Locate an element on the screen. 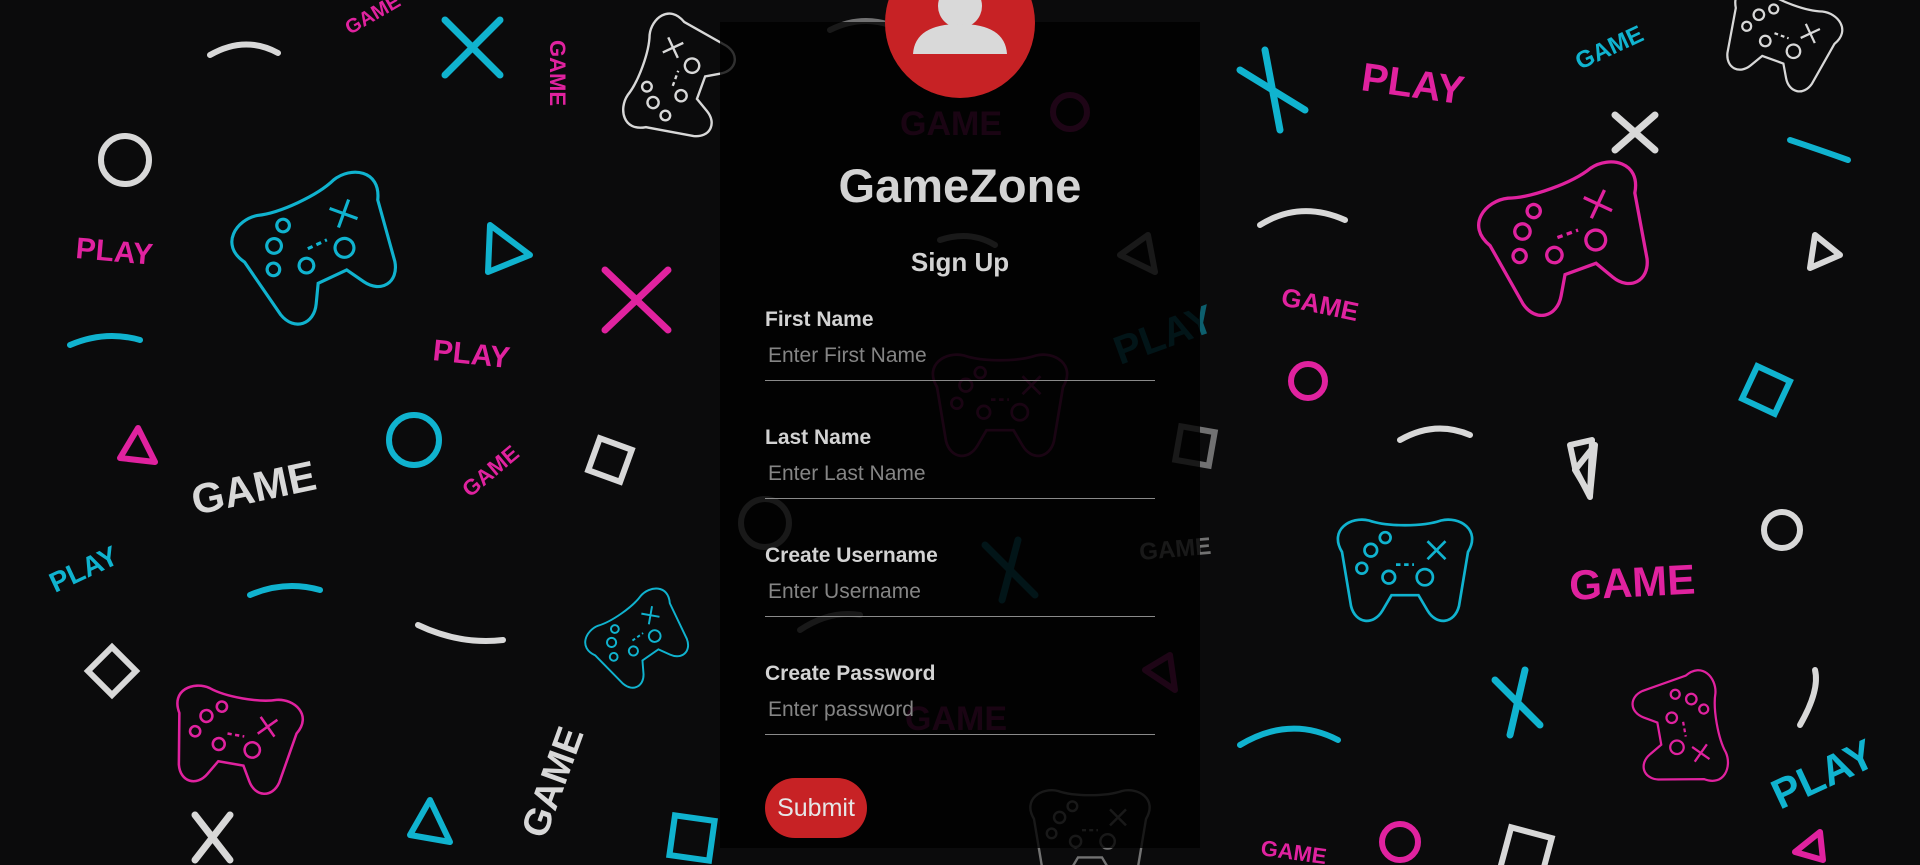 This screenshot has width=1920, height=865. last-name-label: Last Name is located at coordinates (818, 437).